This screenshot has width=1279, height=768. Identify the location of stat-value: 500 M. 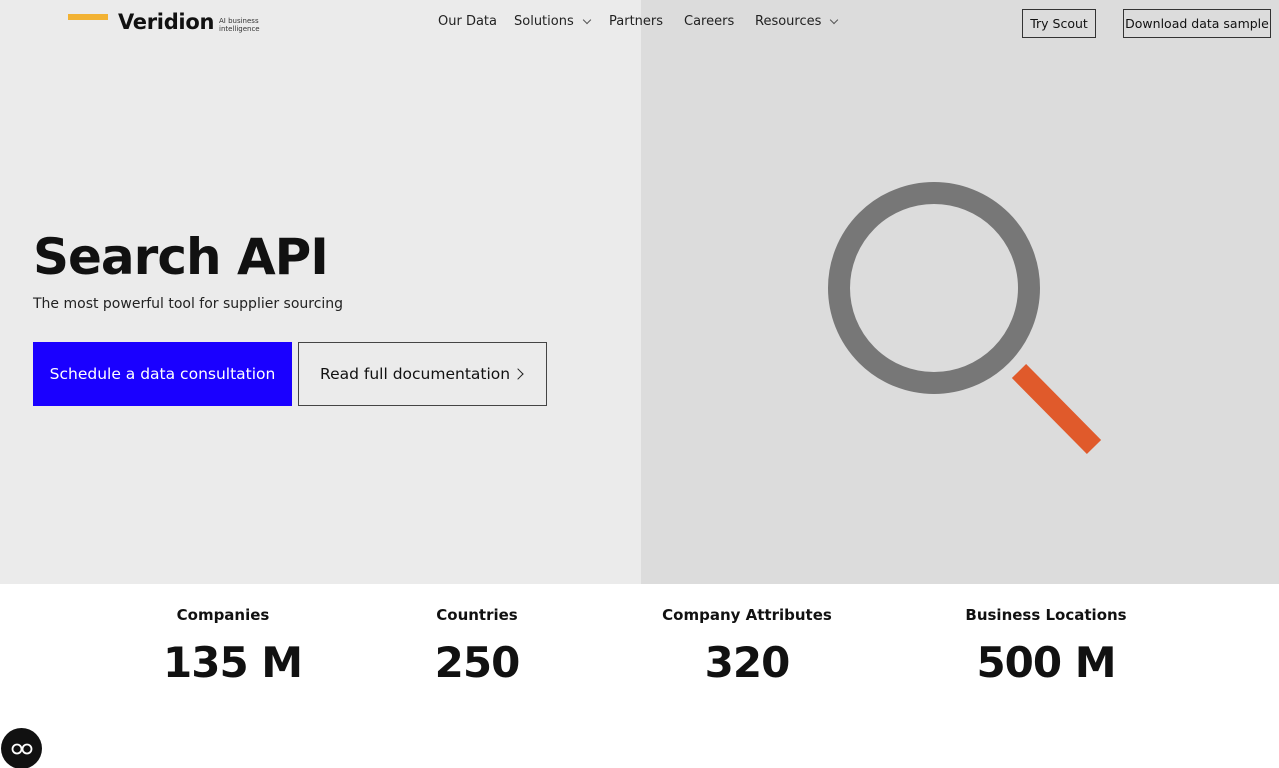
(1046, 662).